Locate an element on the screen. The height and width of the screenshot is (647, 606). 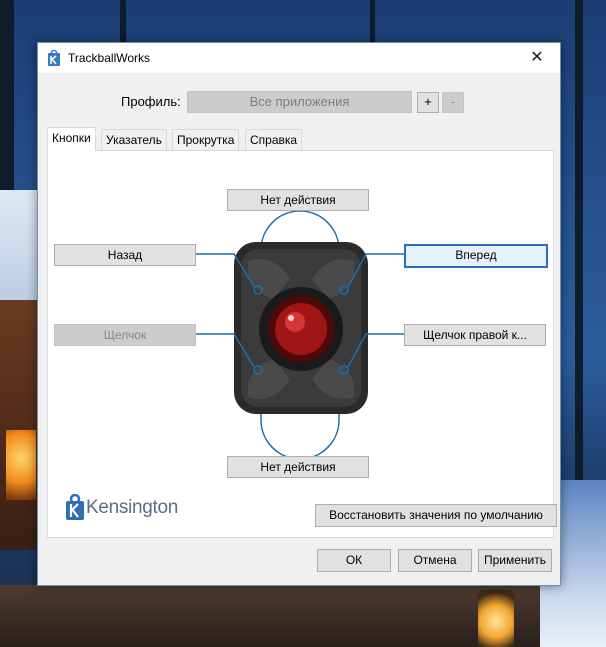
title-bar: TrackballWorks ✕ is located at coordinates (299, 58).